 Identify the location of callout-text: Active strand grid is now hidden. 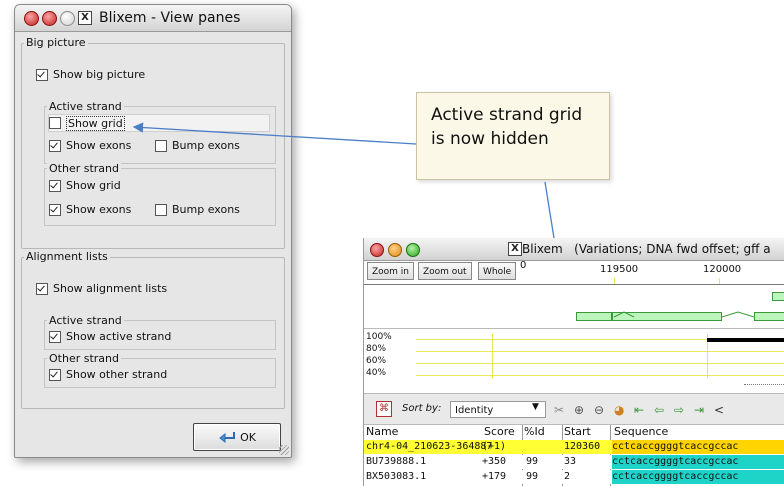
(507, 127).